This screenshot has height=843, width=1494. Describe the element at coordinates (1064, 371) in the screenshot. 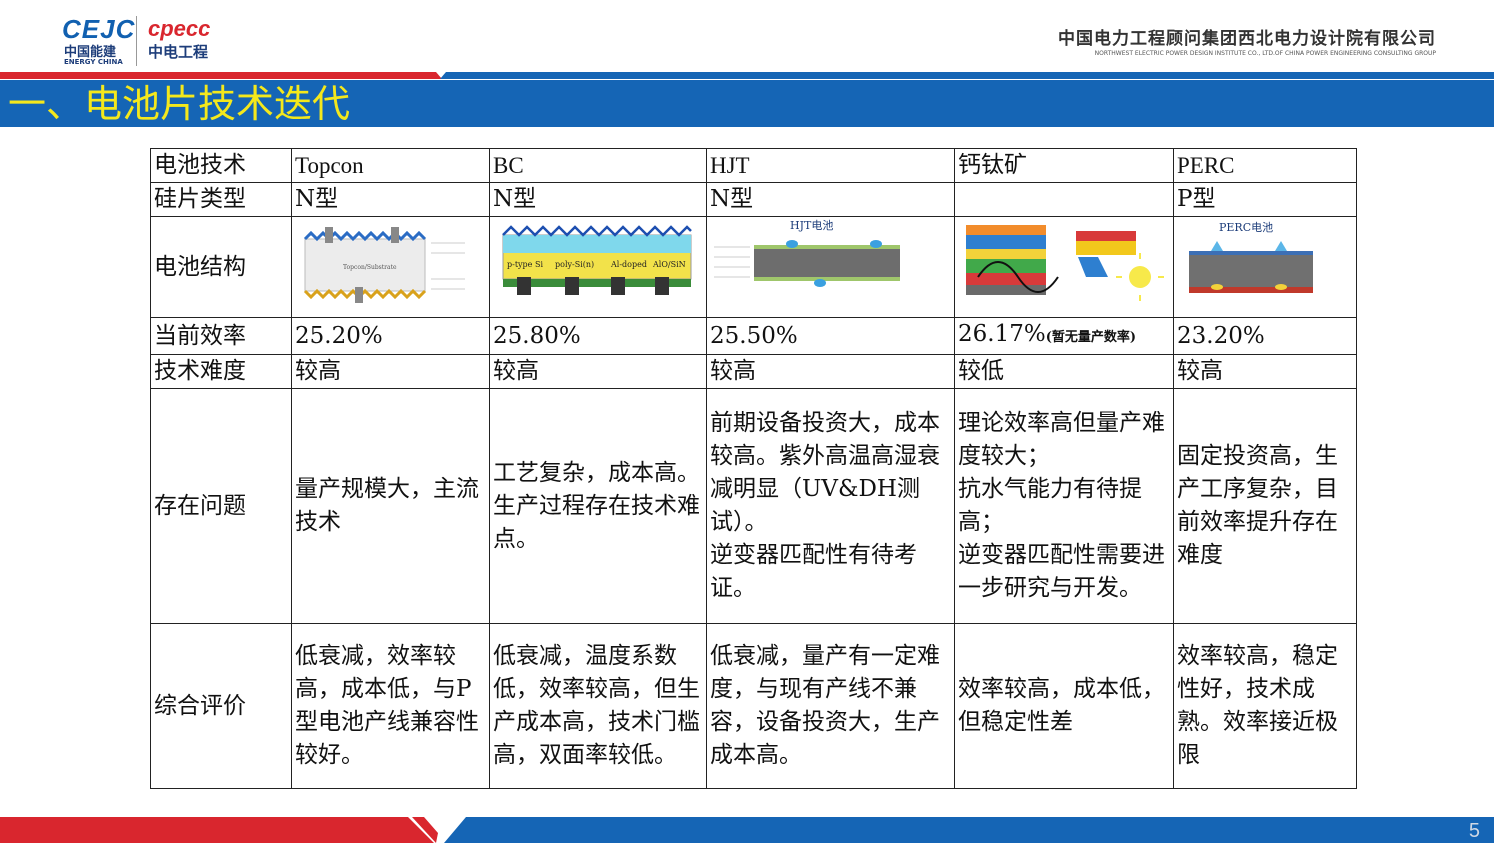

I see `cell-difficulty-perovskite: 较低` at that location.